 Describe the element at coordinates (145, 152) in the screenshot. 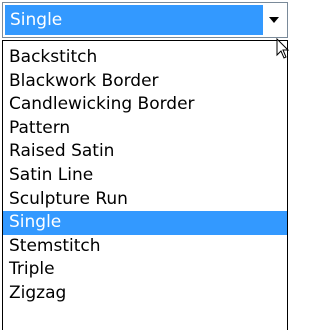

I see `option-raised-satin: Raised Satin` at that location.